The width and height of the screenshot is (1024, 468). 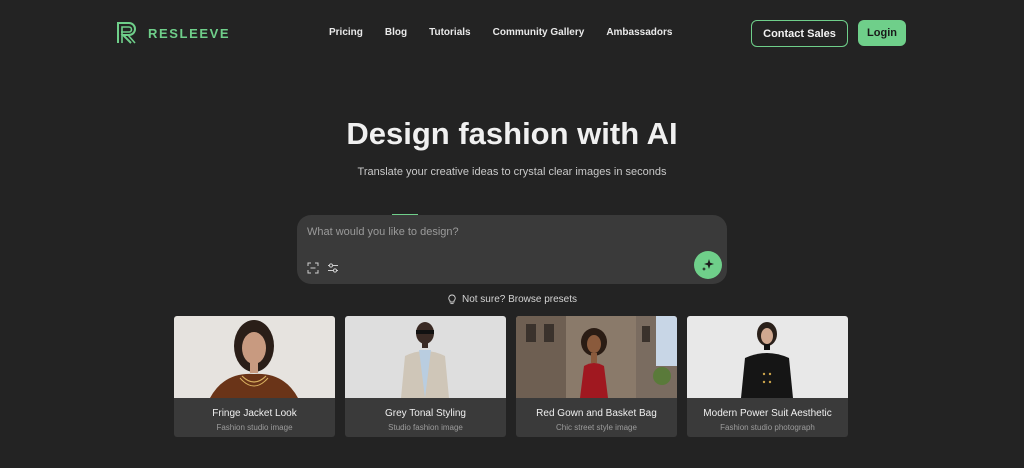 What do you see at coordinates (254, 413) in the screenshot?
I see `preset-title: Fringe Jacket Look` at bounding box center [254, 413].